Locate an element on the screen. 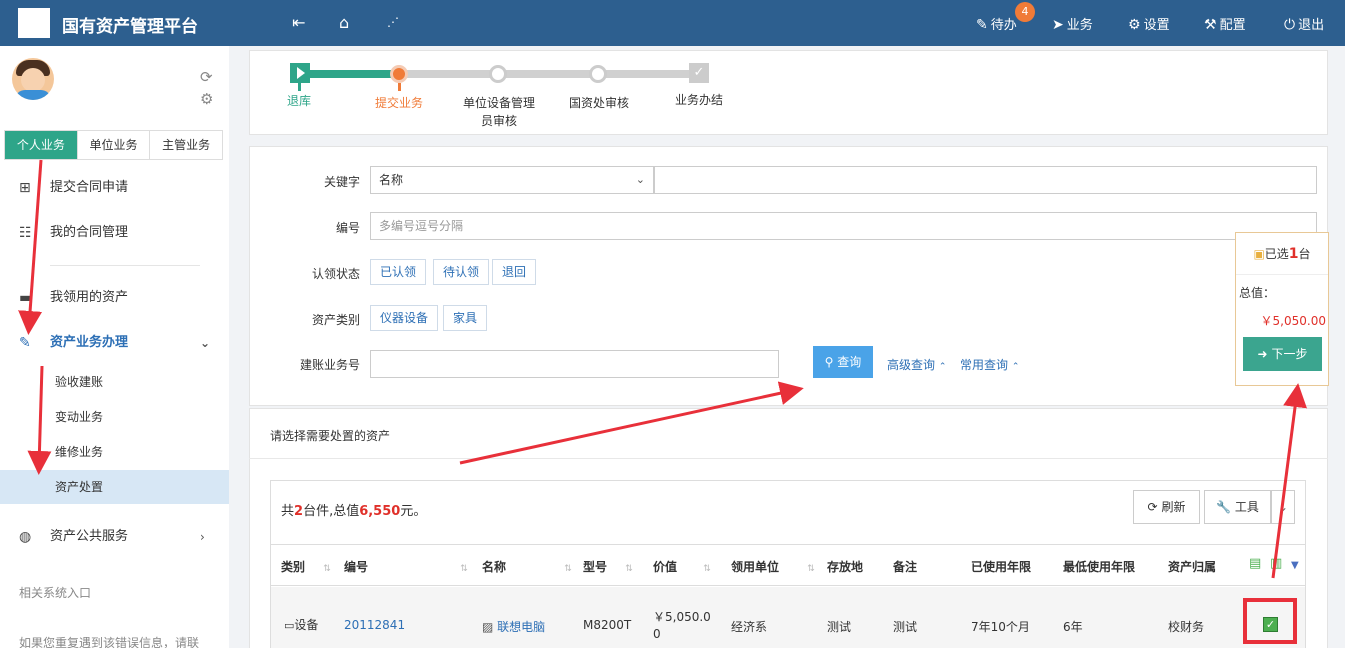  avatar is located at coordinates (33, 79).